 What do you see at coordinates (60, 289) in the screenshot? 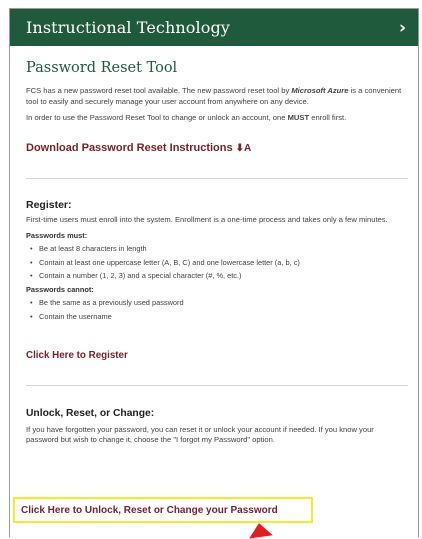
I see `passwords-cannot-heading: Passwords cannot:` at bounding box center [60, 289].